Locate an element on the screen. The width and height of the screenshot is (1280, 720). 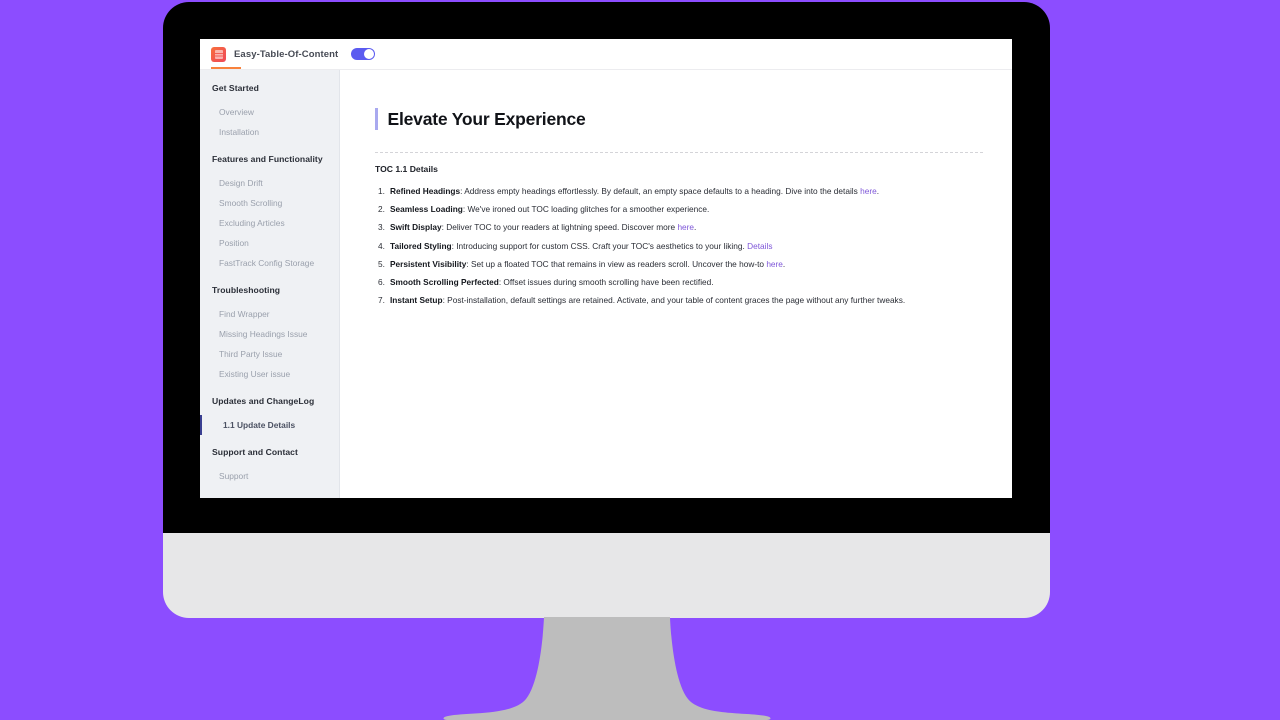
brand-title: Easy-Table-Of-Content is located at coordinates (286, 54).